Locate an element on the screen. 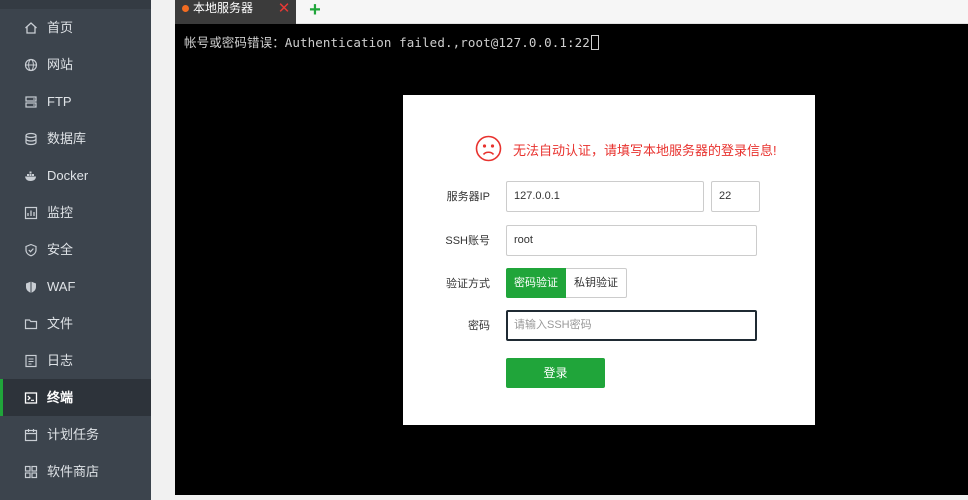 This screenshot has height=500, width=968. sidebar-item-appstore: 软件商店 is located at coordinates (75, 471).